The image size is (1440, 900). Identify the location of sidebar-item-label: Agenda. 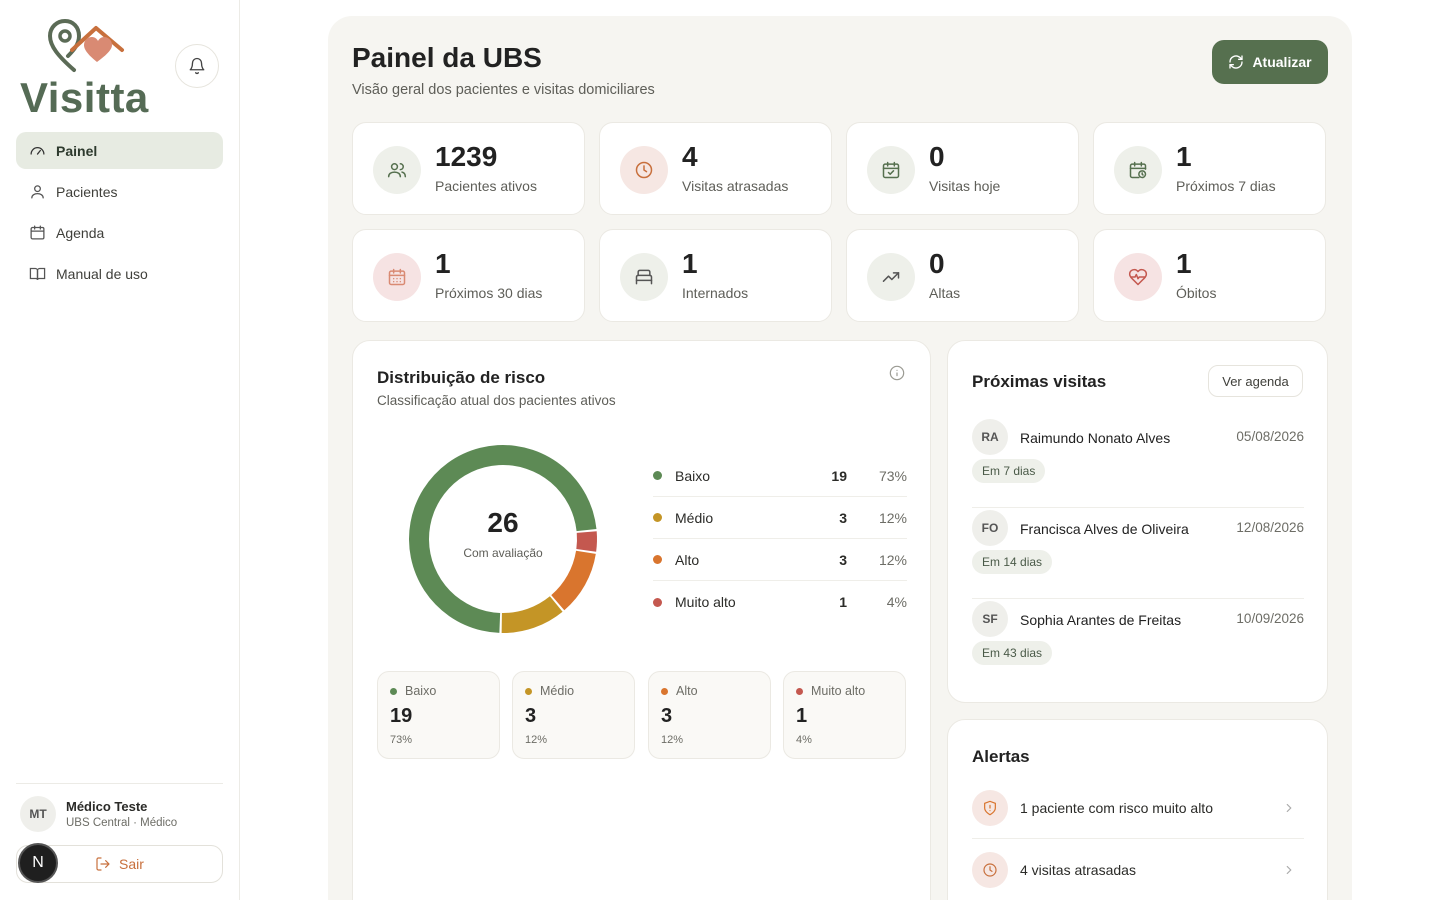
(80, 232).